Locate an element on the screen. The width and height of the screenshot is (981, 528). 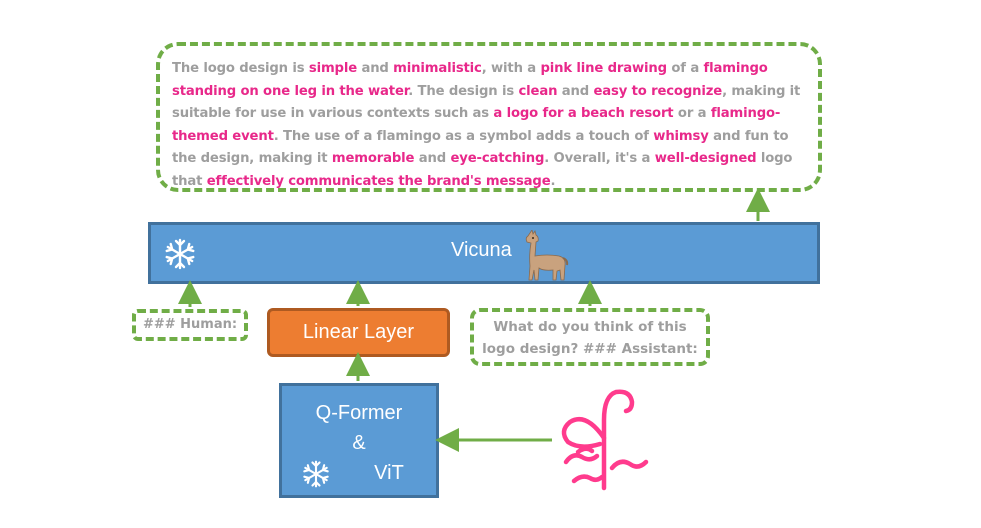
flamingo-logo is located at coordinates (605, 440).